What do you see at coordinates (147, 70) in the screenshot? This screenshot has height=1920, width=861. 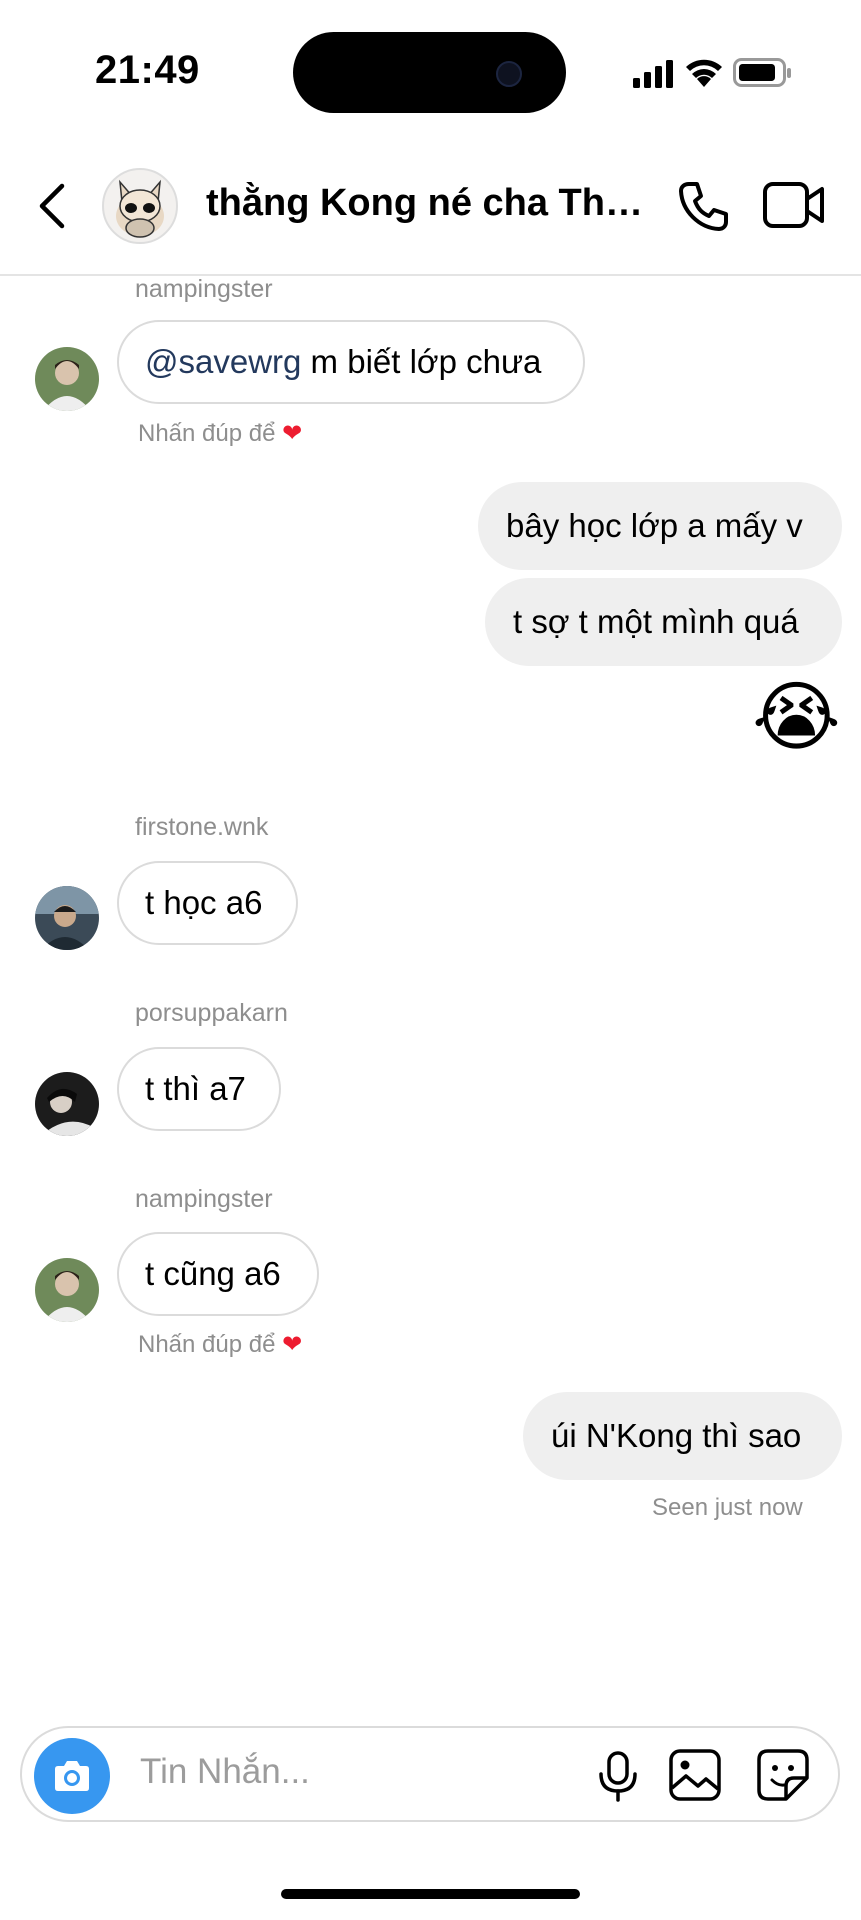 I see `status-time: 21:49` at bounding box center [147, 70].